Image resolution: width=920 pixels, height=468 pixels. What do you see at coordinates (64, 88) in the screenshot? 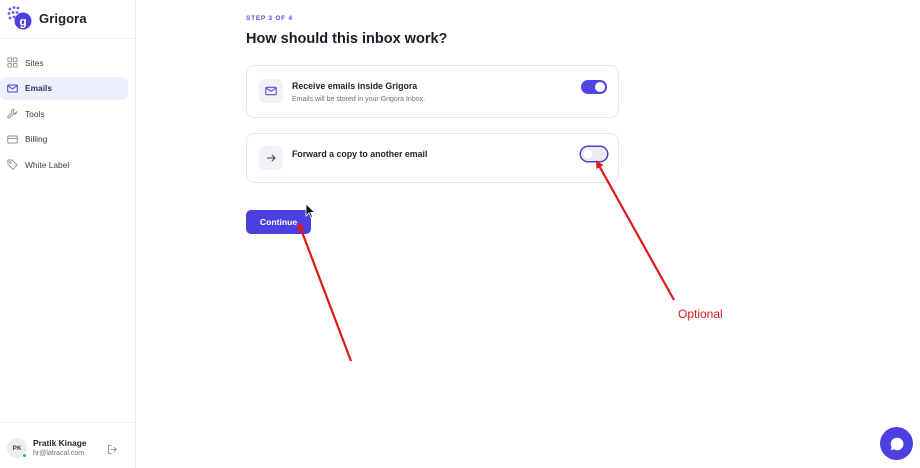
I see `sidebar-item-emails: Emails` at bounding box center [64, 88].